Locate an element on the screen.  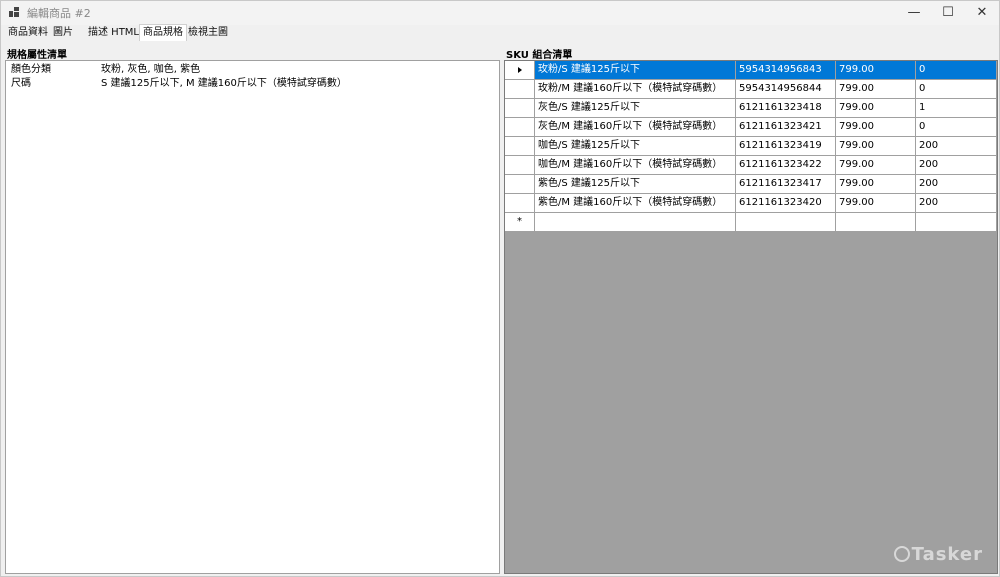
sku-barcode-cell: 5954314956843 is located at coordinates (786, 70).